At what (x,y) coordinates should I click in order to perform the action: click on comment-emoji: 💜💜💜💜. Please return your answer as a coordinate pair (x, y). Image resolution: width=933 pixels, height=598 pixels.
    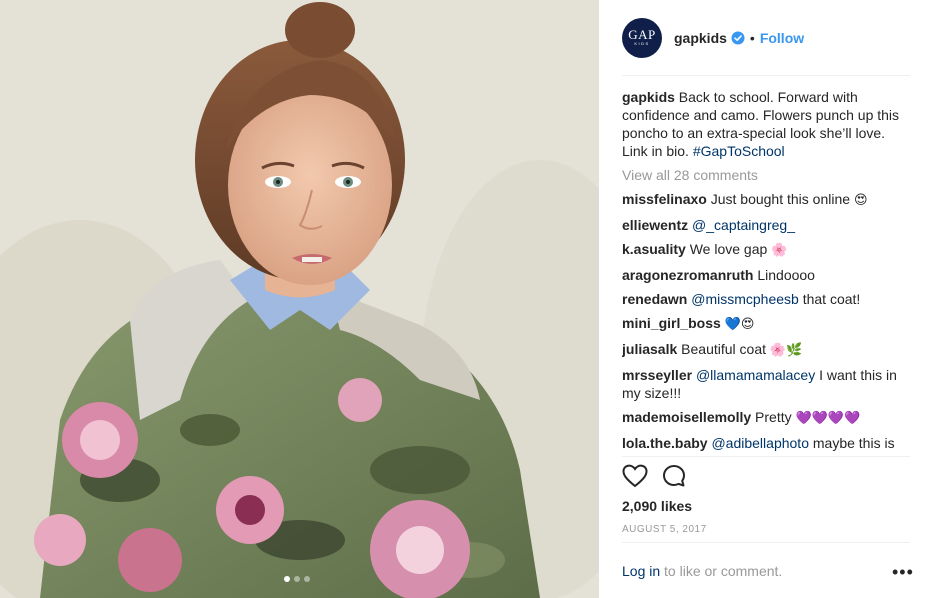
    Looking at the image, I should click on (828, 418).